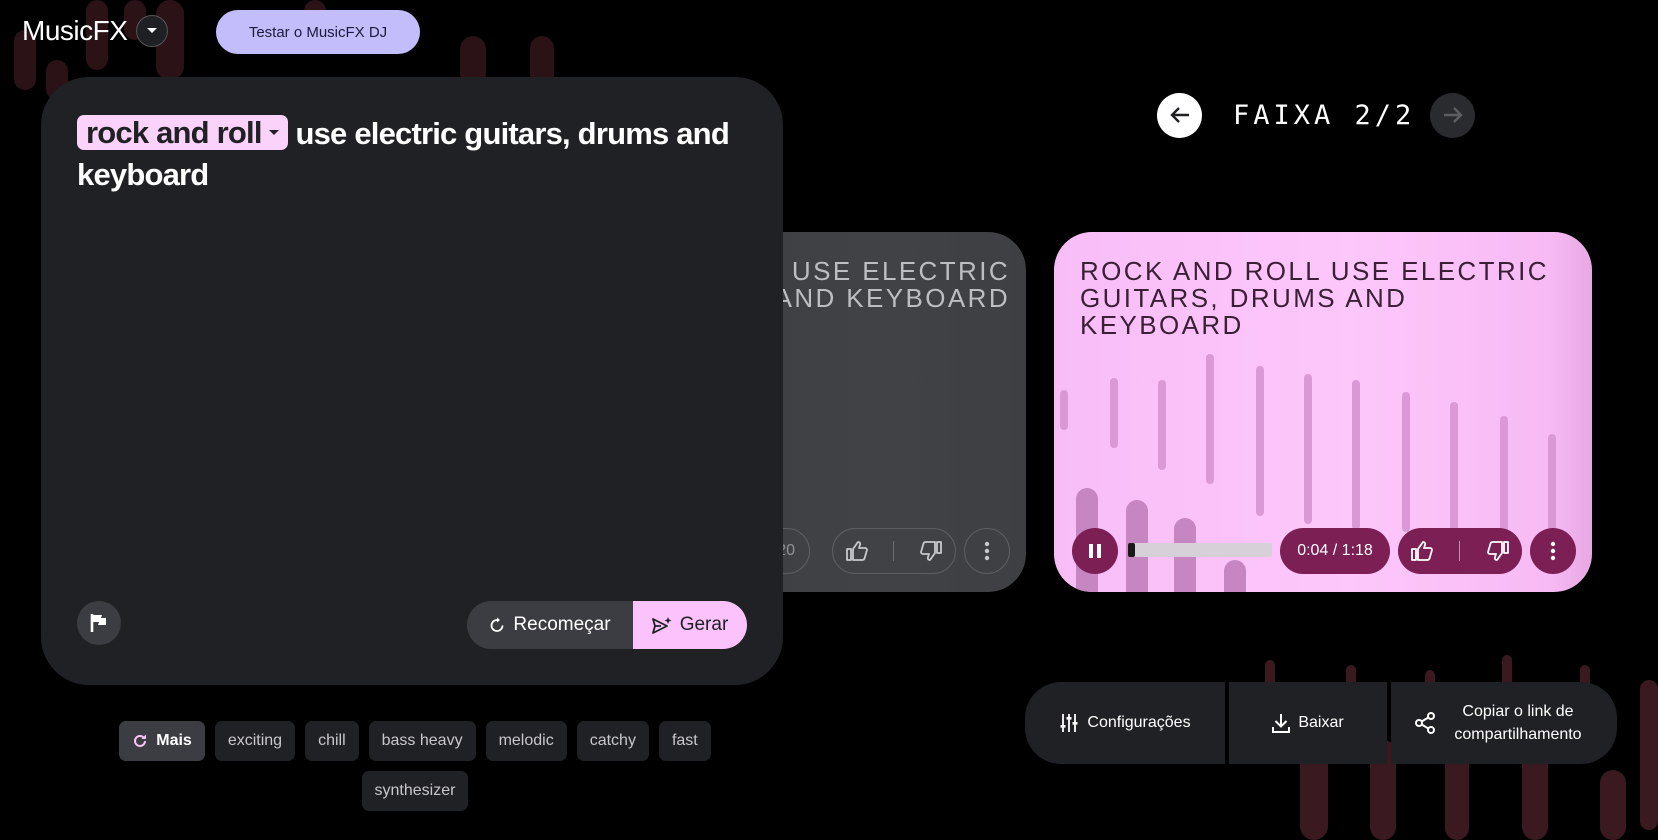 Image resolution: width=1658 pixels, height=840 pixels. What do you see at coordinates (1139, 722) in the screenshot?
I see `settings-label: Configurações` at bounding box center [1139, 722].